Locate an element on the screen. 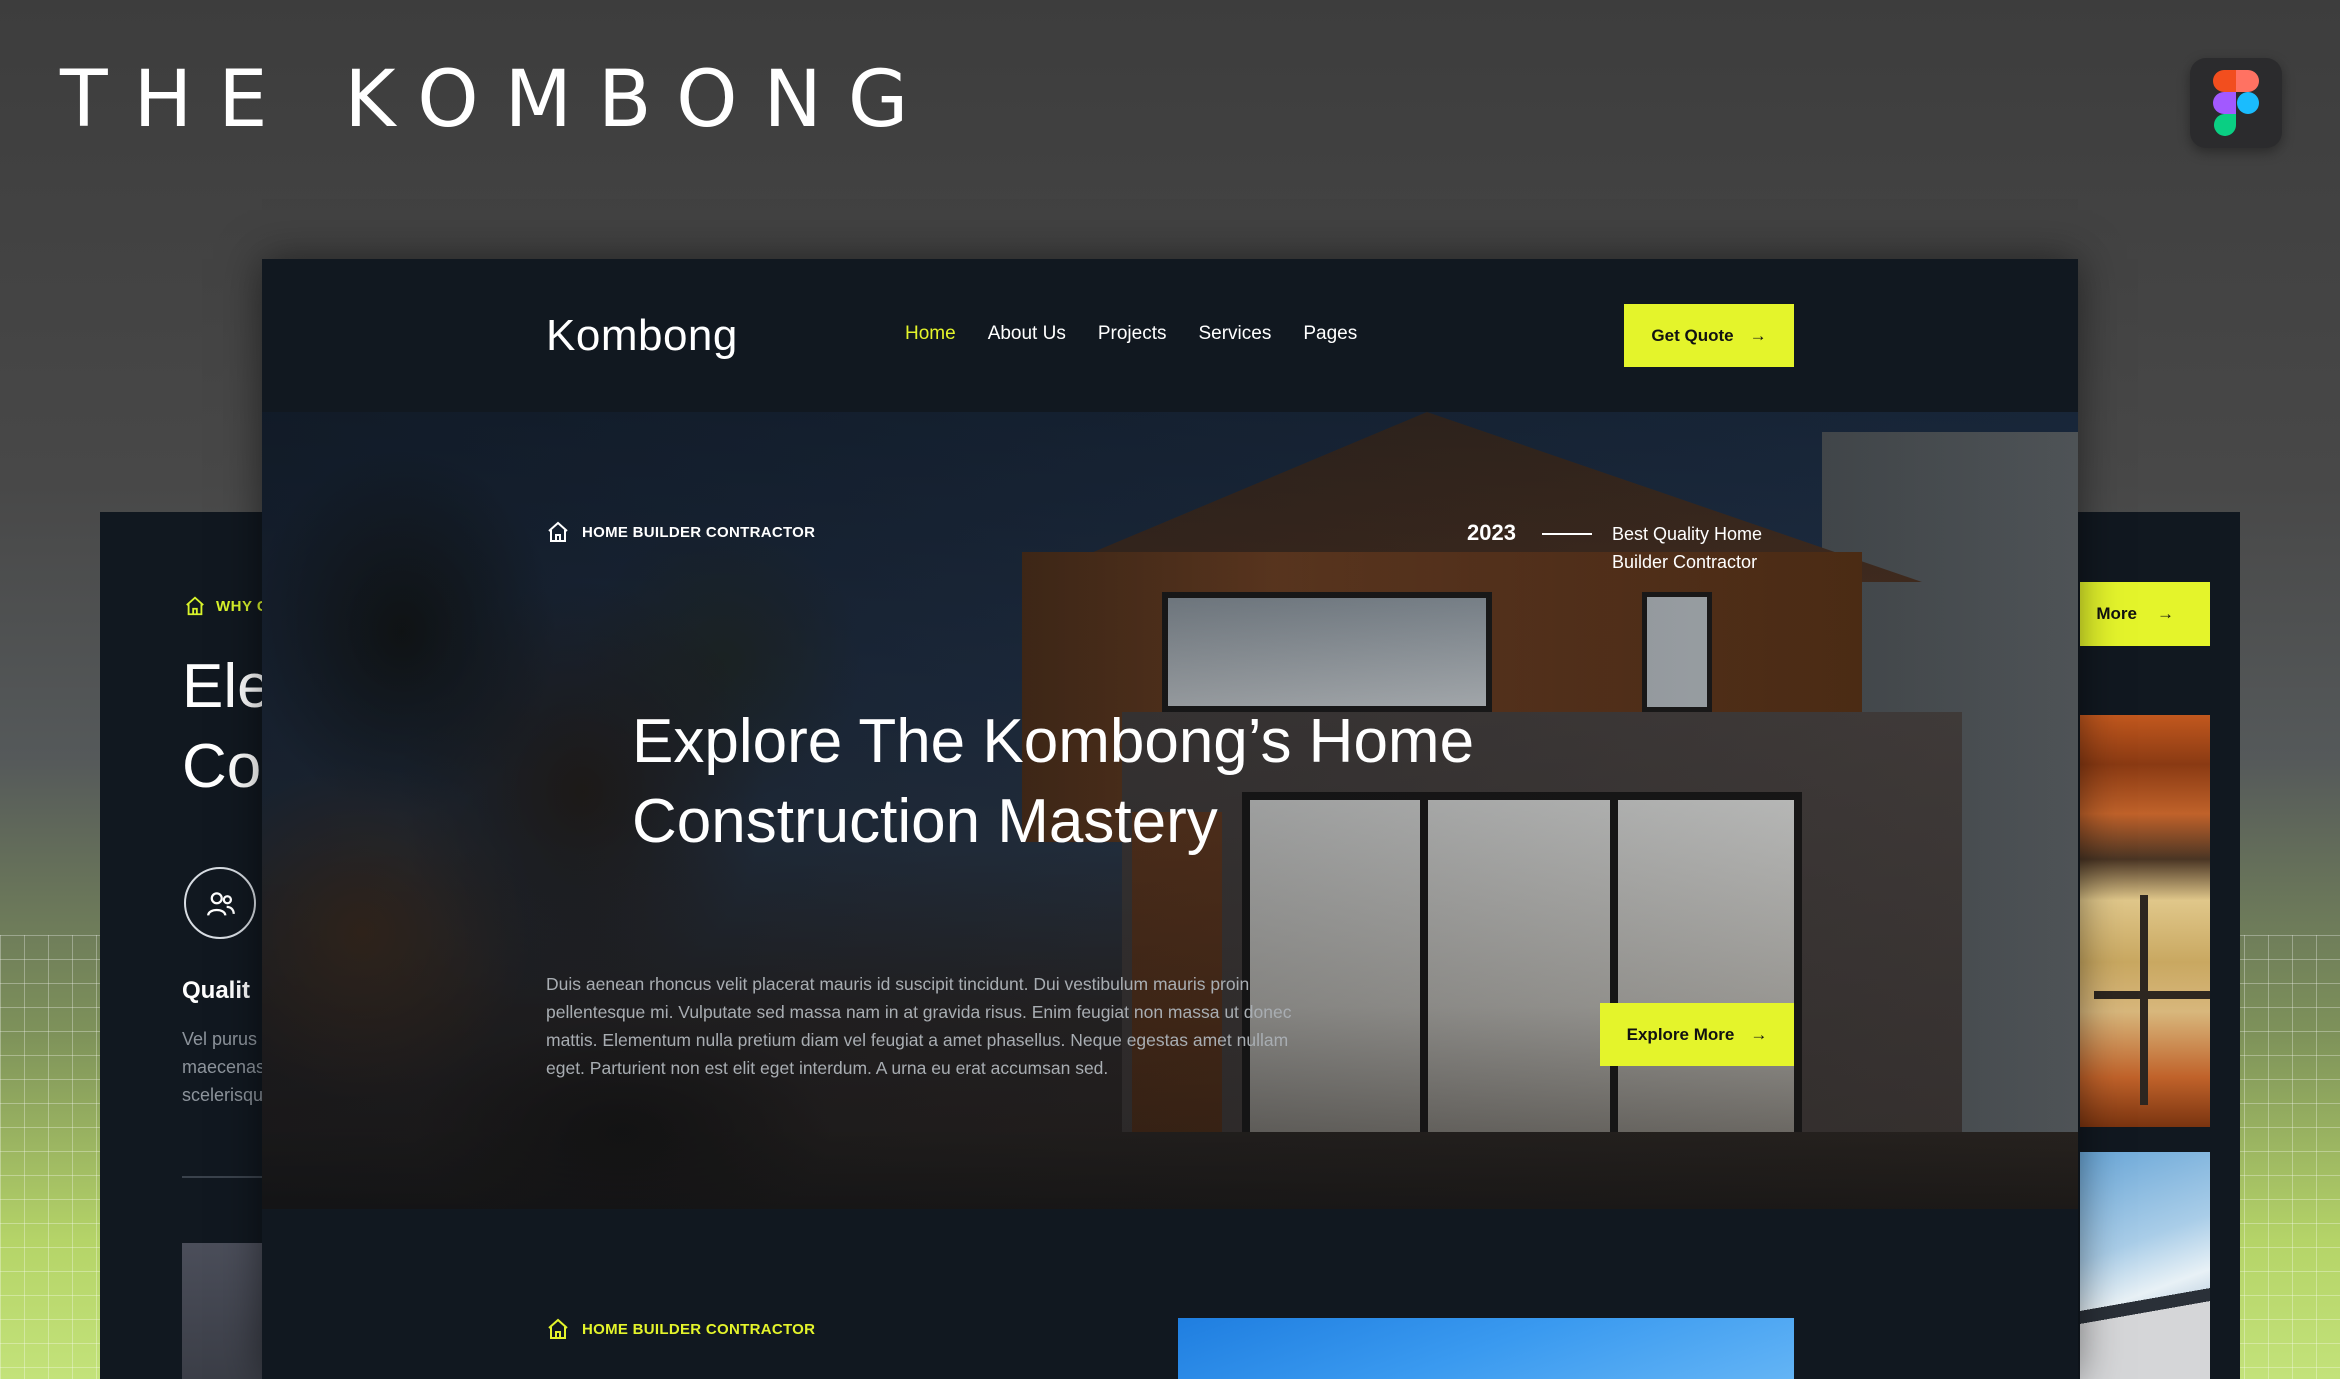  site-logo: Kombong is located at coordinates (642, 336).